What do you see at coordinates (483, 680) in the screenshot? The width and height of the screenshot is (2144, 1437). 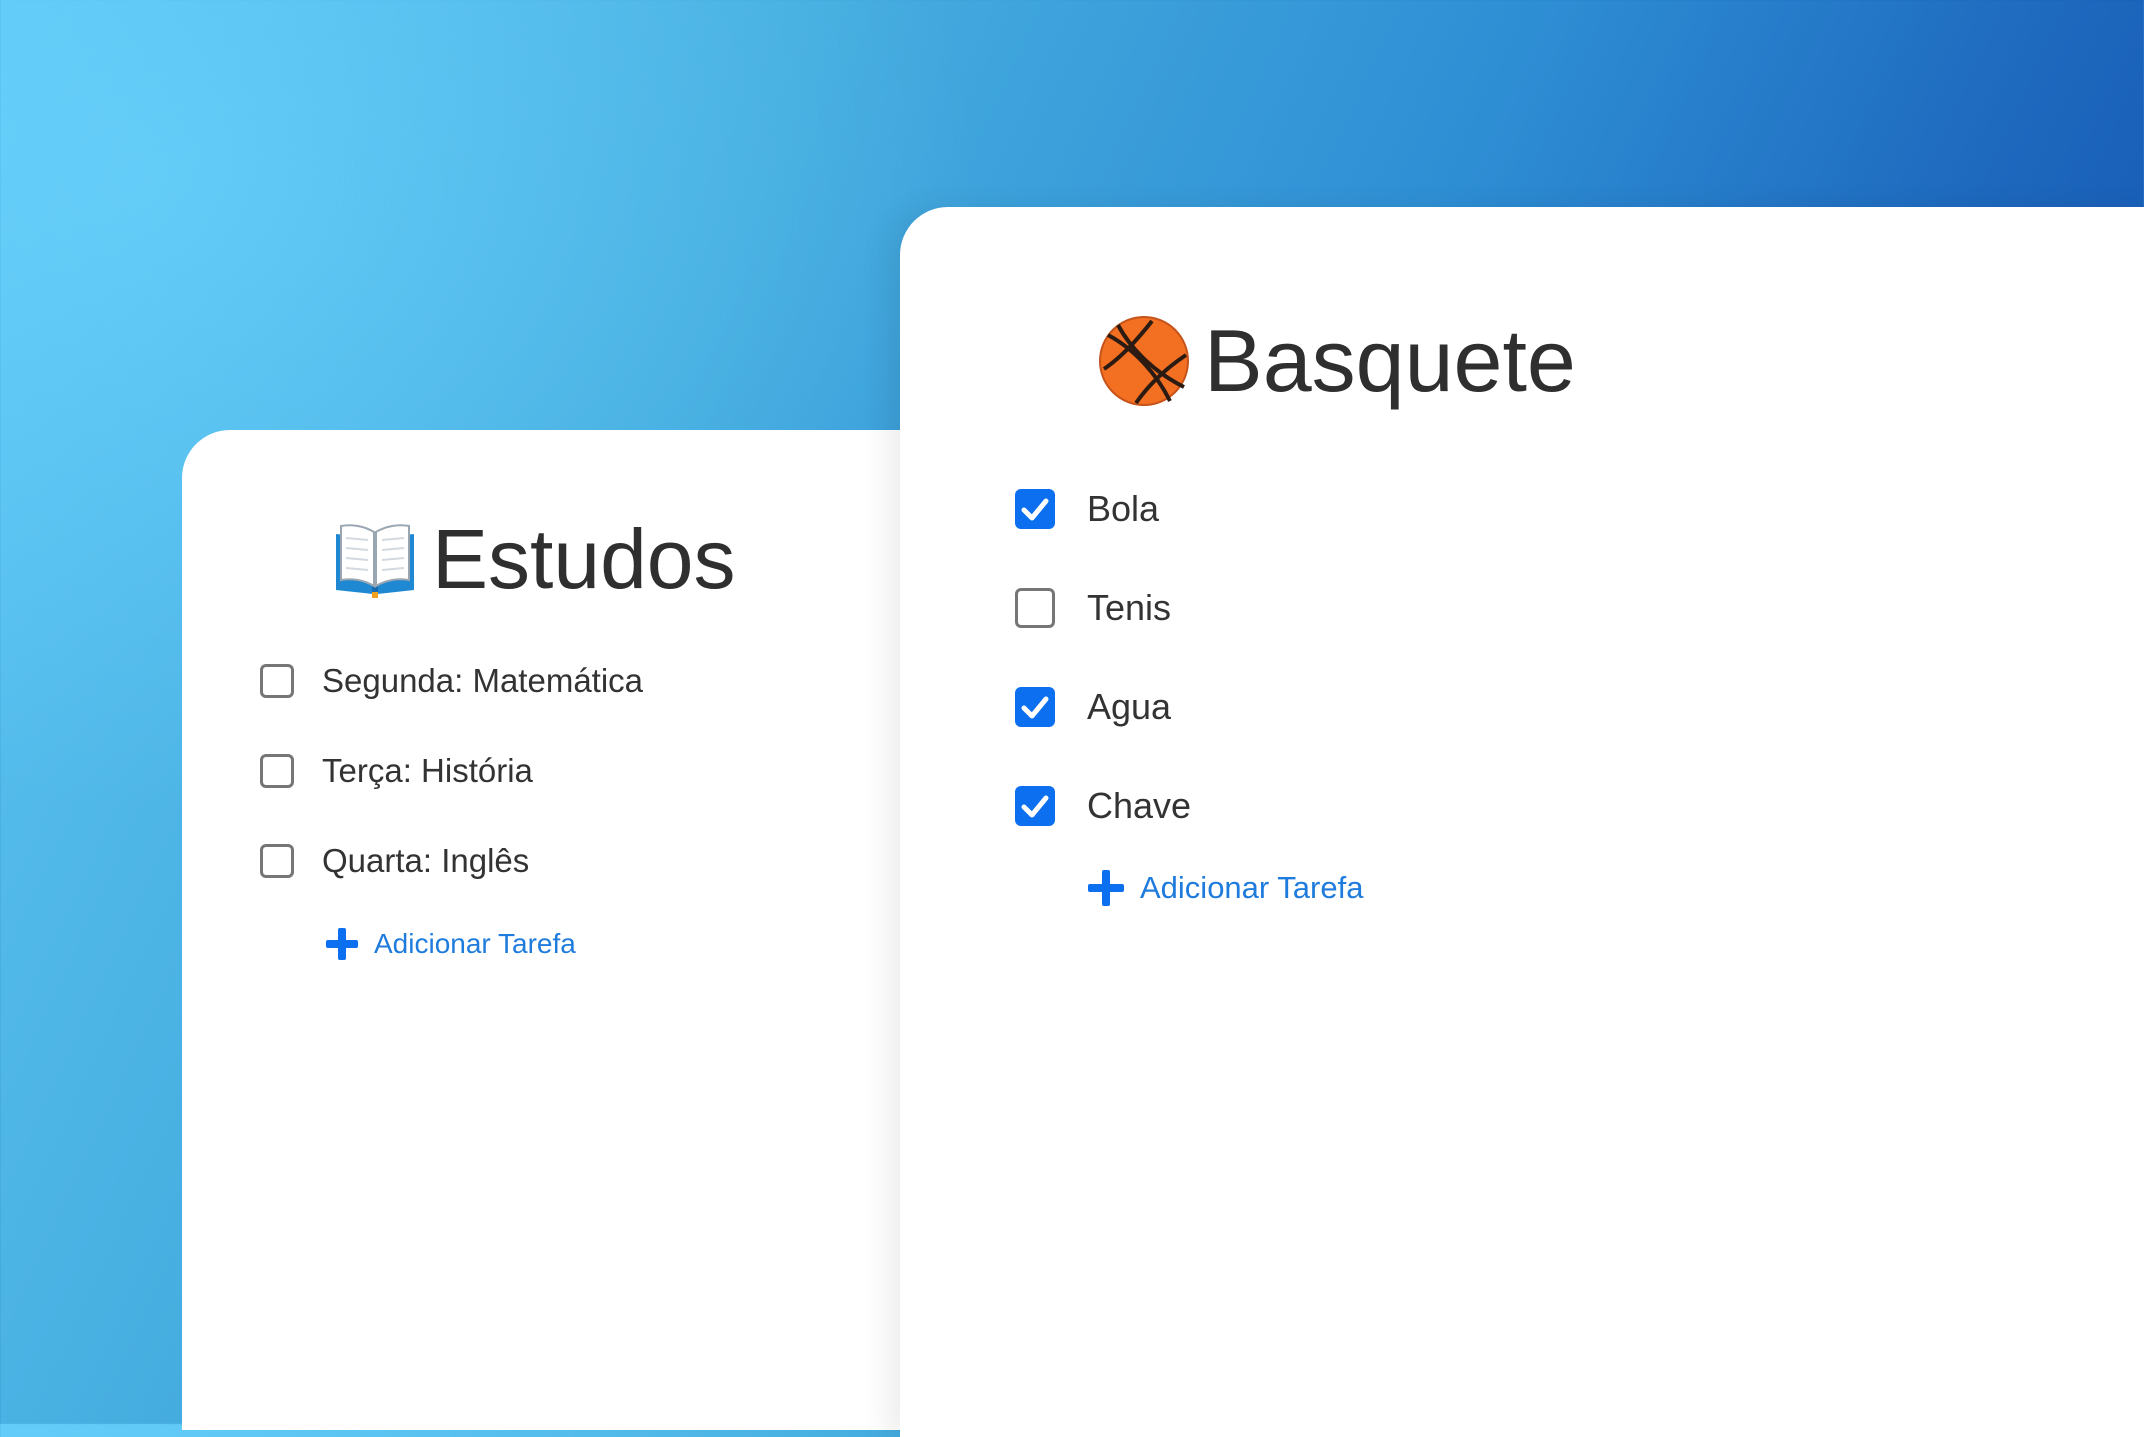 I see `task-label: Segunda: Matemática` at bounding box center [483, 680].